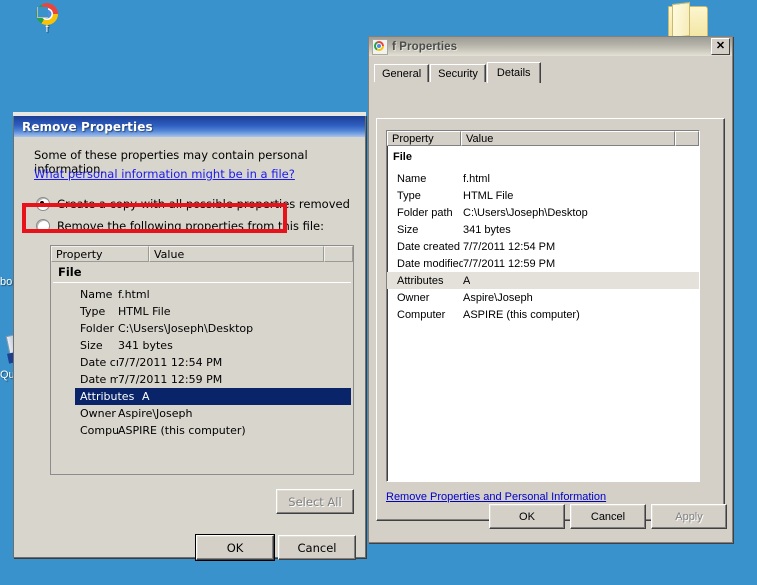  Describe the element at coordinates (87, 126) in the screenshot. I see `remove-properties-title: Remove Properties` at that location.